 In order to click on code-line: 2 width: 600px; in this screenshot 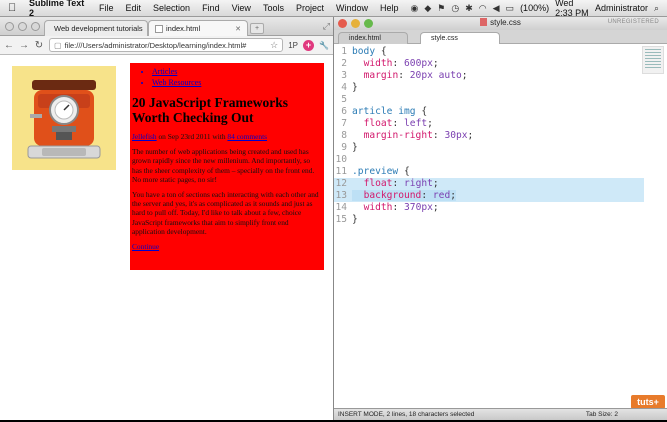, I will do `click(489, 64)`.